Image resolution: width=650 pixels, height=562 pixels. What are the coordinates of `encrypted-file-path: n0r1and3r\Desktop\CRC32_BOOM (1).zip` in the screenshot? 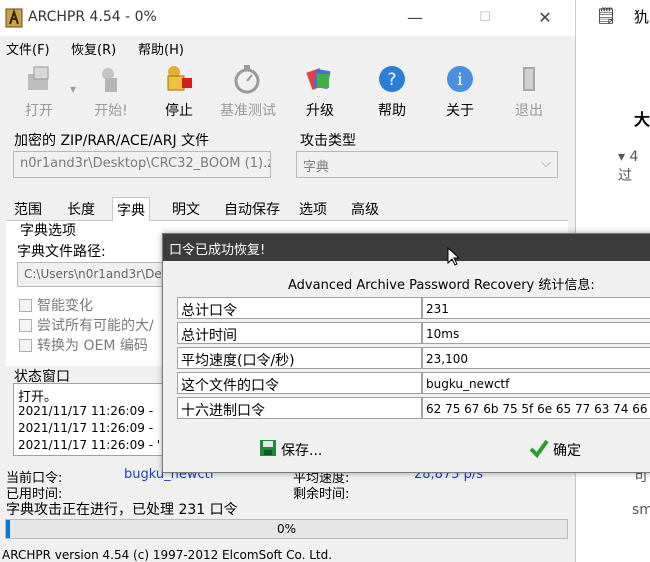 It's located at (142, 164).